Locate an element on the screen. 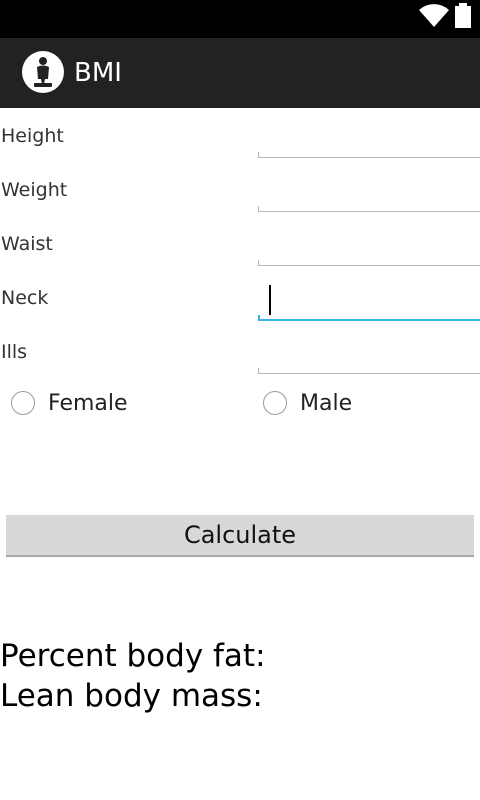 The image size is (480, 800). neck-label: Neck is located at coordinates (25, 298).